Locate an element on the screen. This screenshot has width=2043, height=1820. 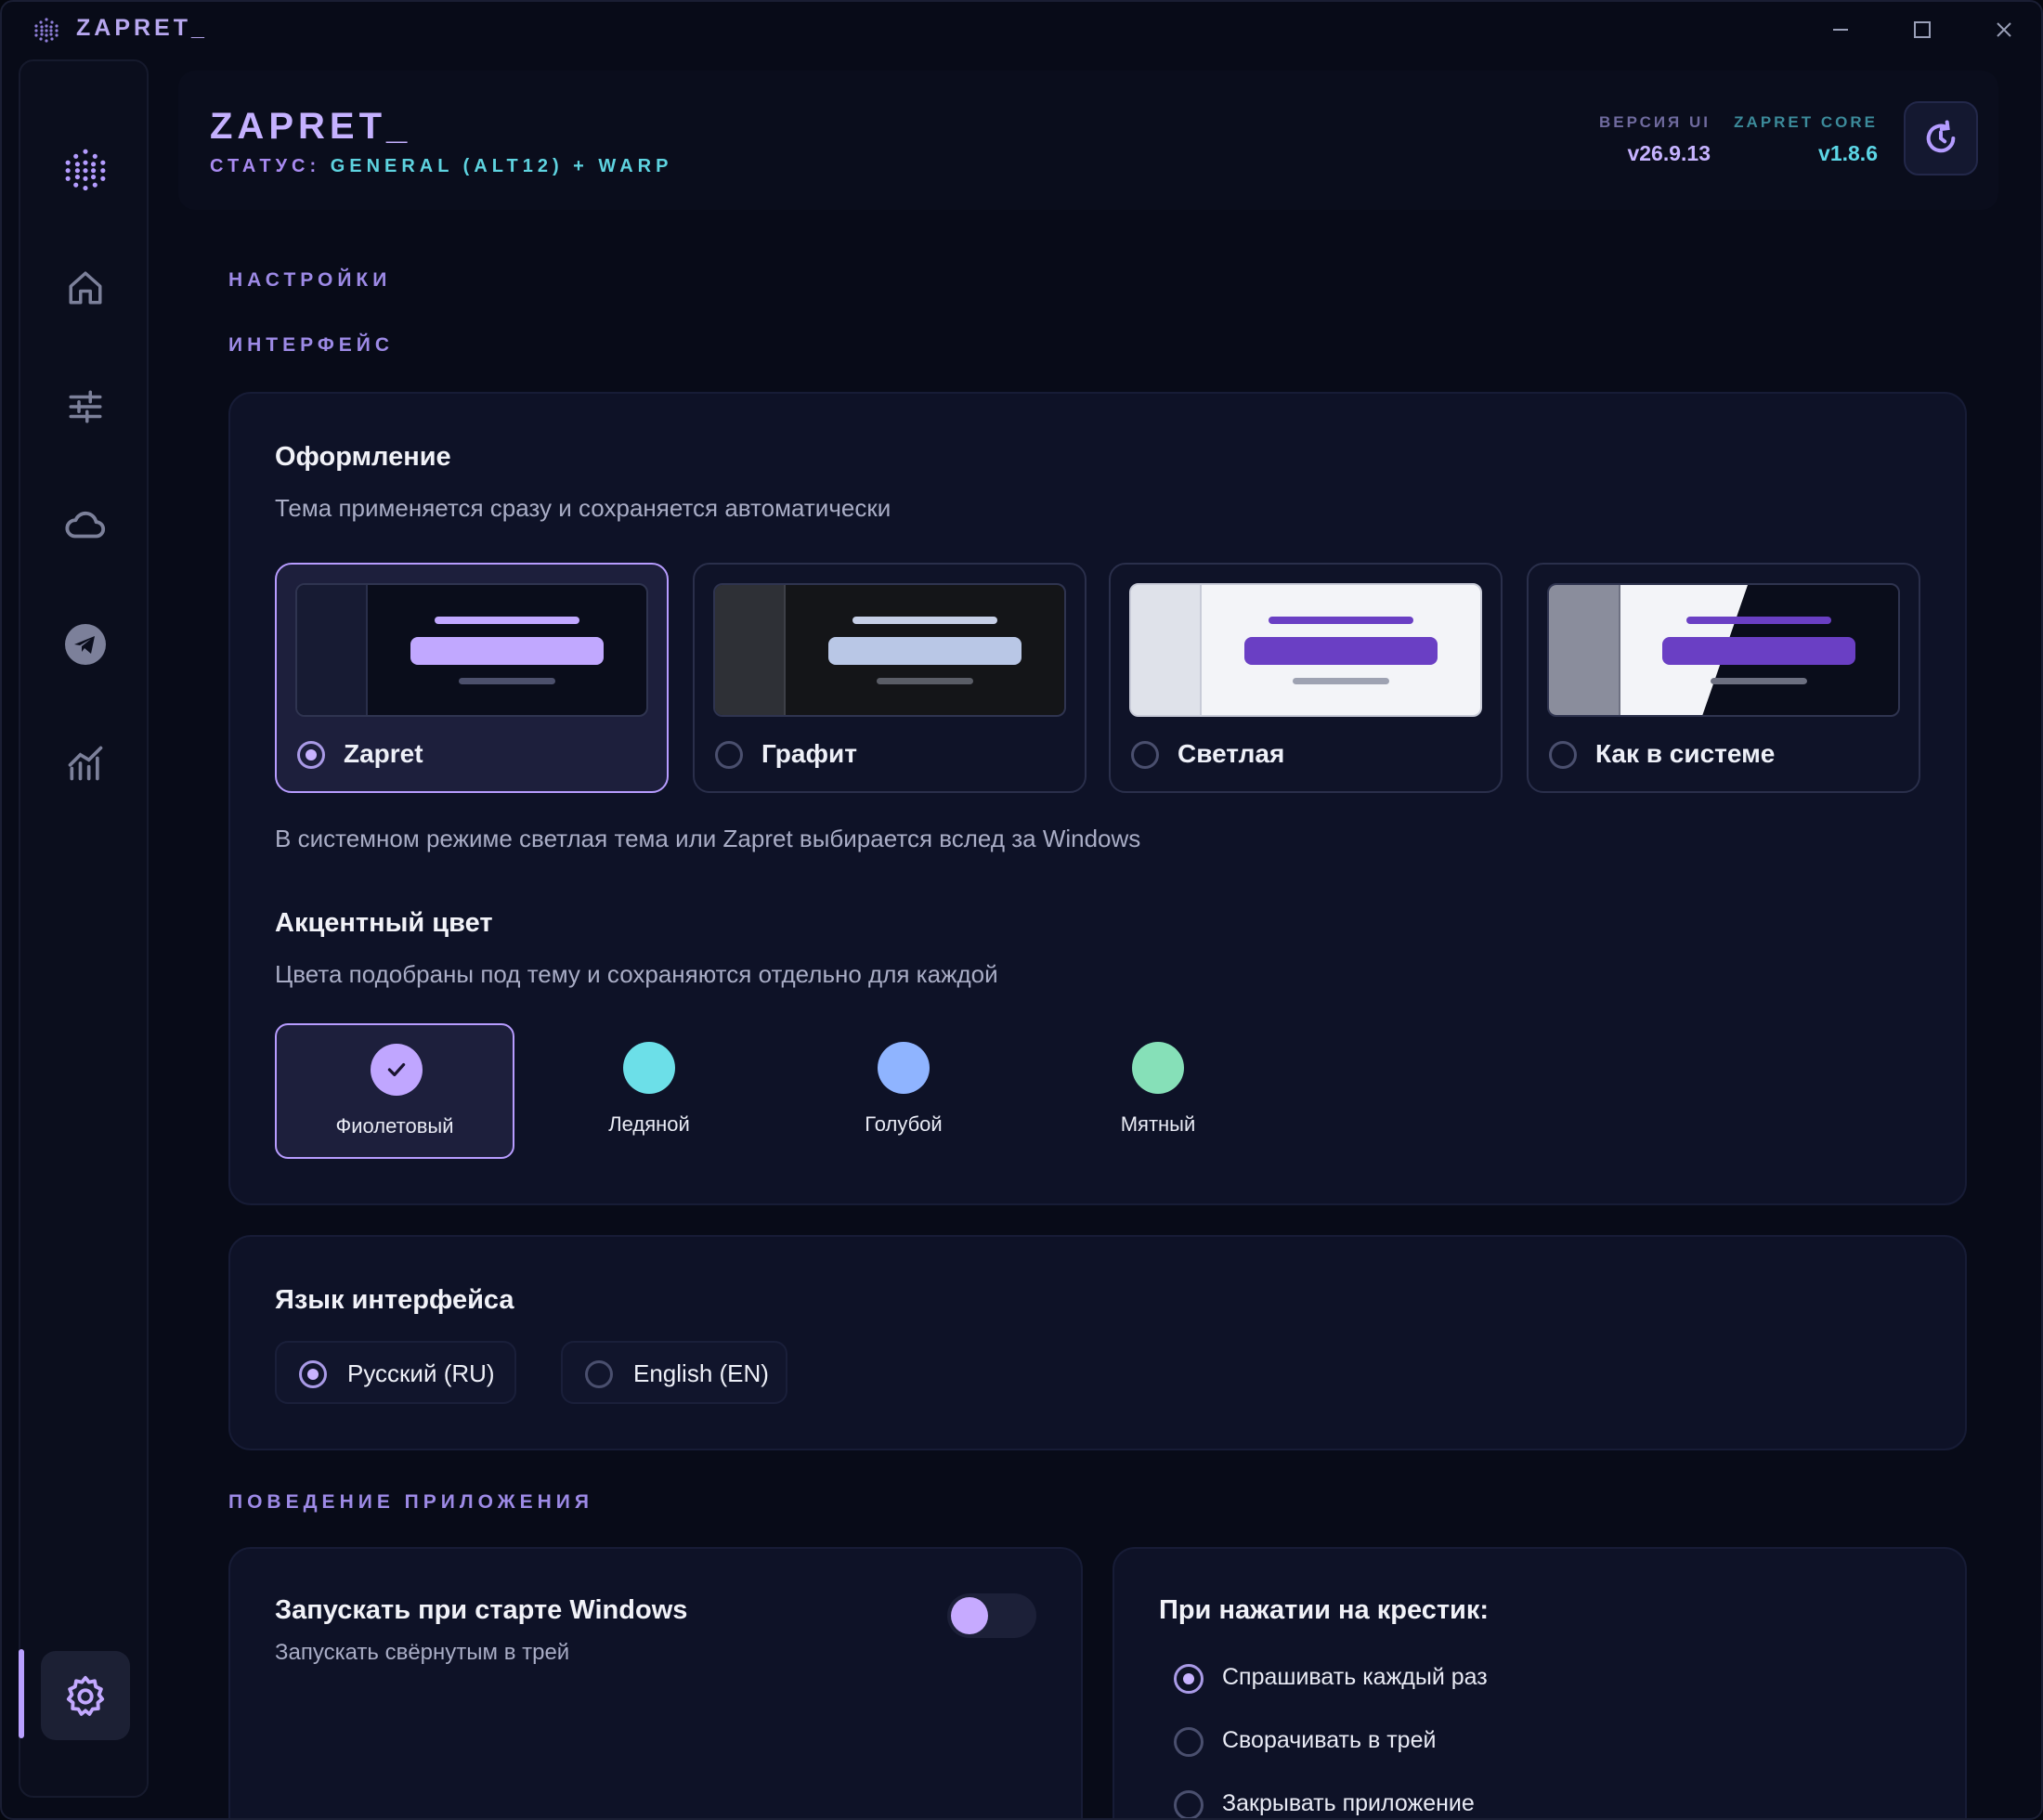
gear-icon is located at coordinates (85, 1695).